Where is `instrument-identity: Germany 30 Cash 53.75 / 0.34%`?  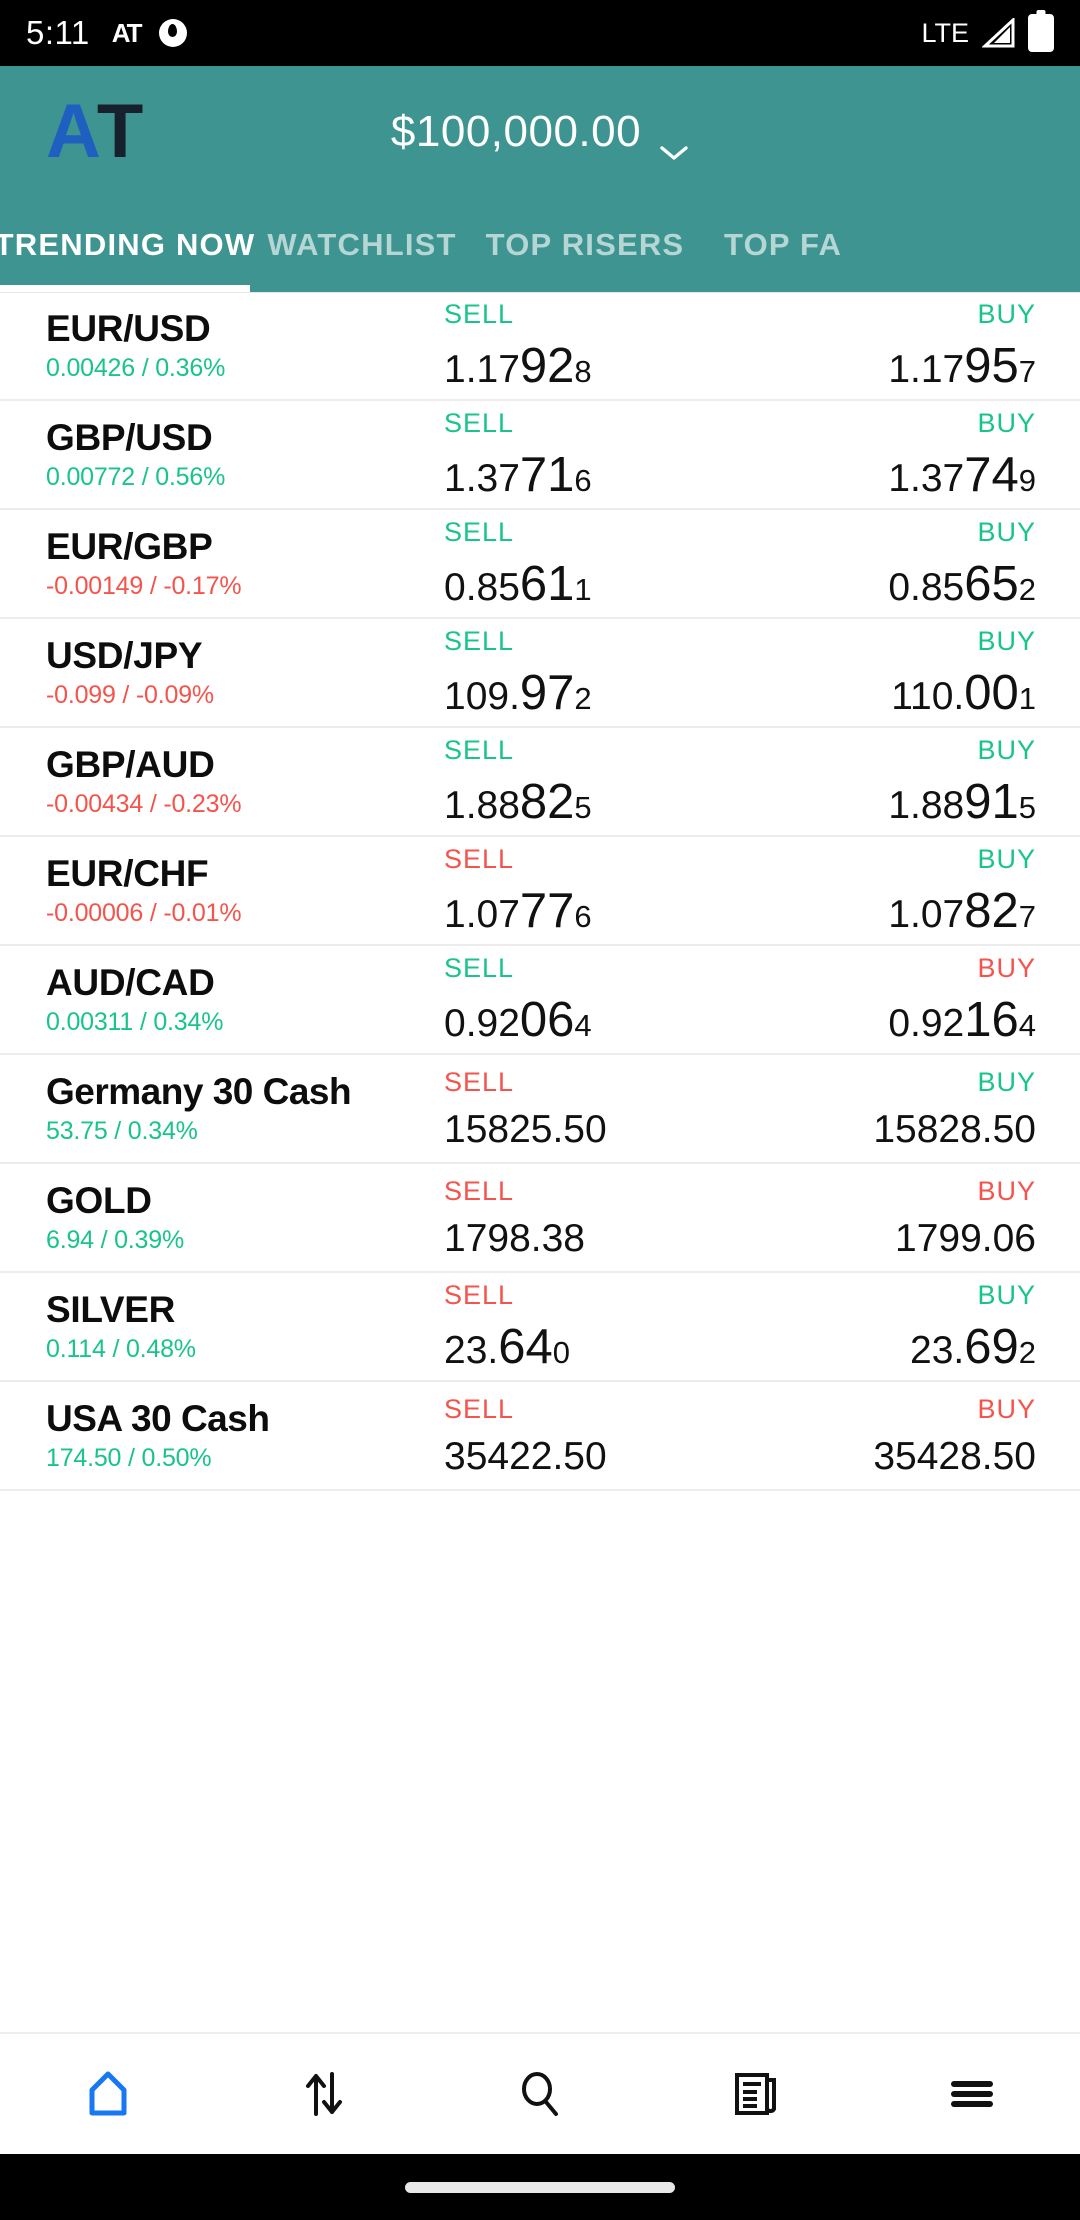 instrument-identity: Germany 30 Cash 53.75 / 0.34% is located at coordinates (226, 1107).